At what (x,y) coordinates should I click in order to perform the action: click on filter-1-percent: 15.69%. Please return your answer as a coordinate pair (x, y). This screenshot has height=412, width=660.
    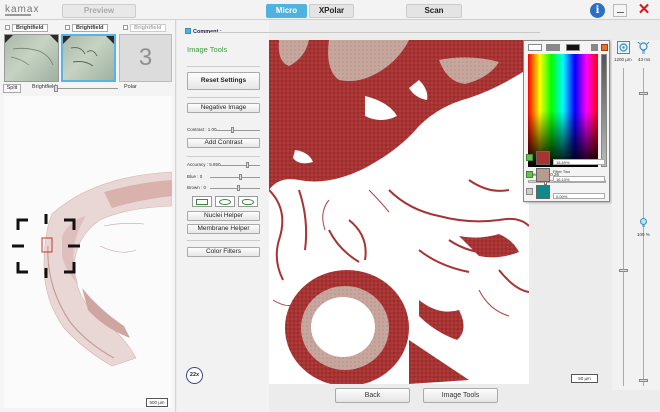
    Looking at the image, I should click on (579, 162).